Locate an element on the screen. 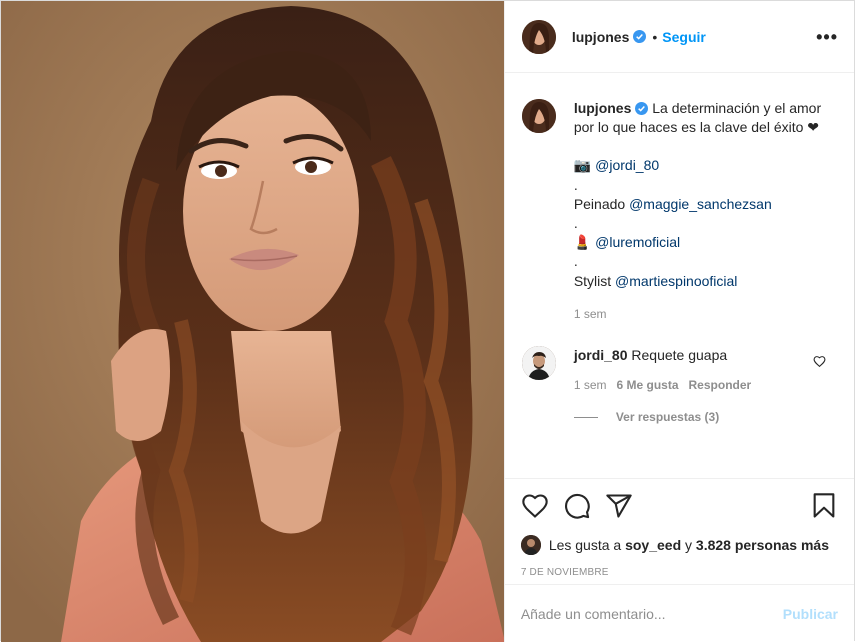 The width and height of the screenshot is (855, 642). caption-author-avatar is located at coordinates (538, 116).